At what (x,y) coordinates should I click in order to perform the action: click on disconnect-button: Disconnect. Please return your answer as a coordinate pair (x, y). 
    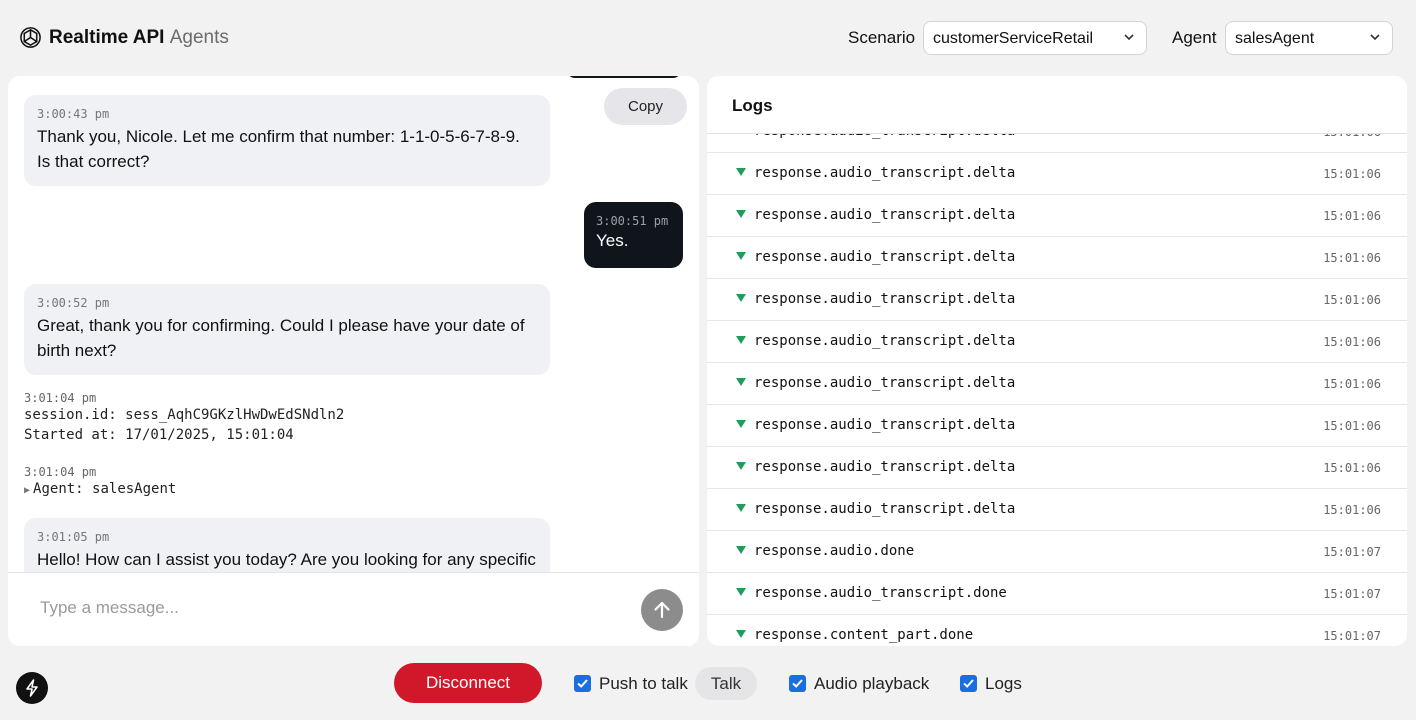
    Looking at the image, I should click on (468, 683).